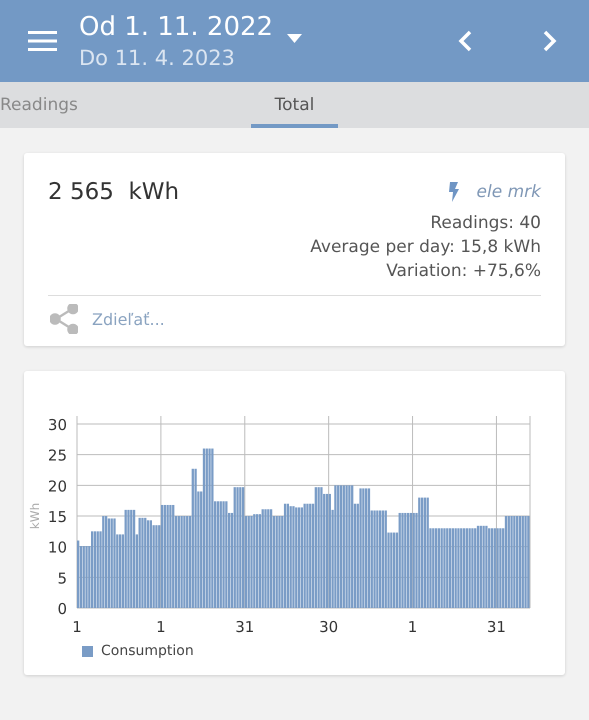  Describe the element at coordinates (147, 651) in the screenshot. I see `legend-label: Consumption` at that location.